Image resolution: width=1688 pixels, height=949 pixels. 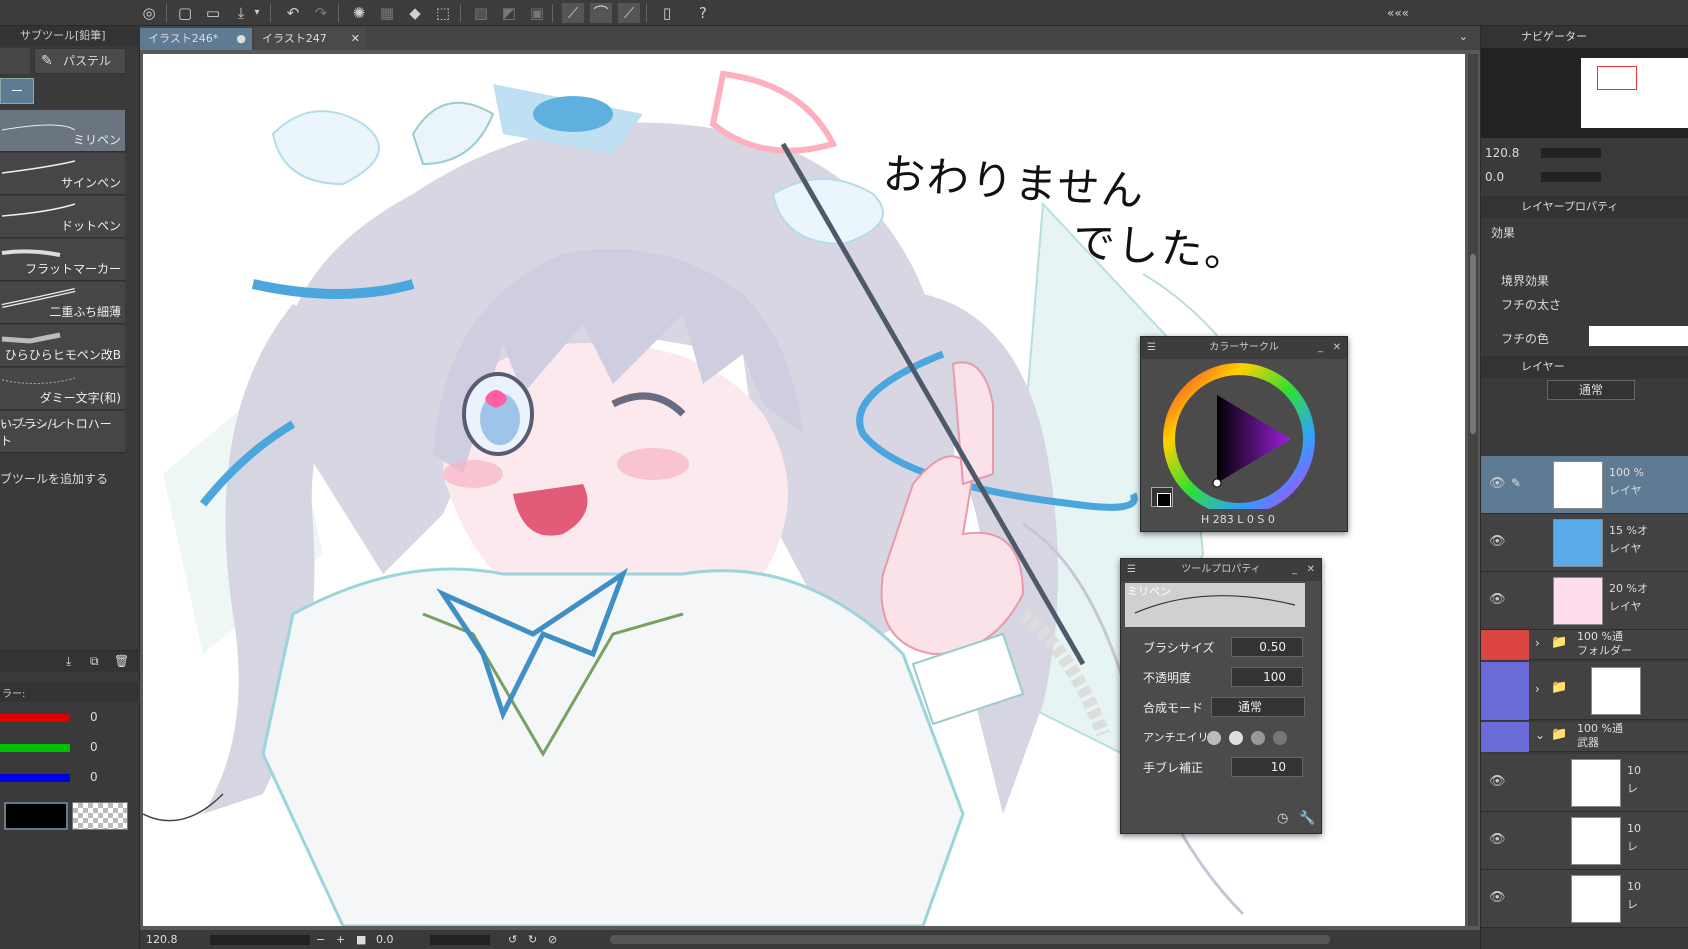 What do you see at coordinates (241, 13) in the screenshot?
I see `save-icon: ⤓` at bounding box center [241, 13].